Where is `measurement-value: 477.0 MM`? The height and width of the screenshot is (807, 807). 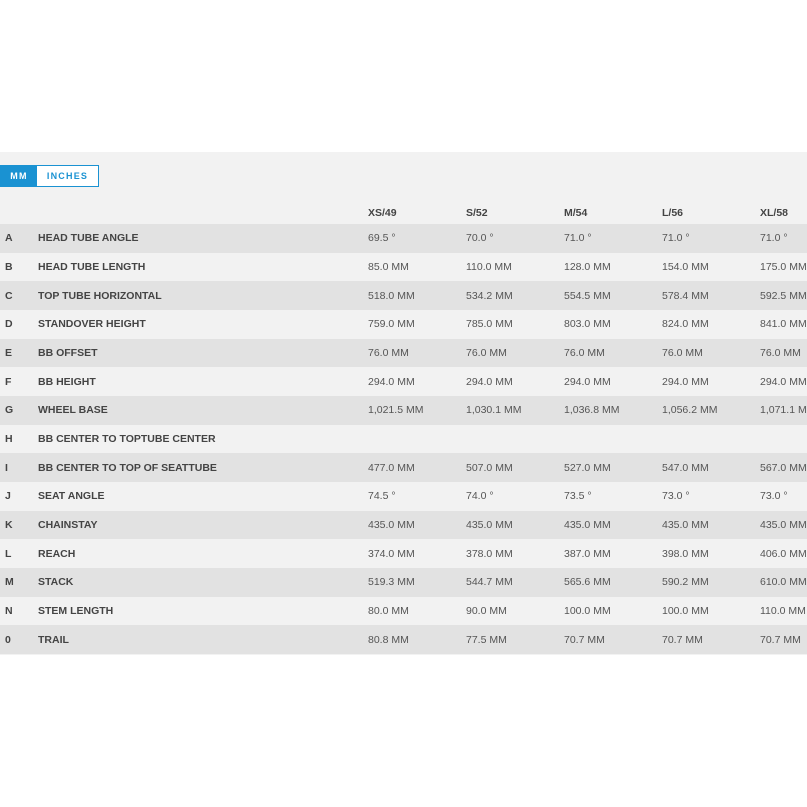
measurement-value: 477.0 MM is located at coordinates (391, 467).